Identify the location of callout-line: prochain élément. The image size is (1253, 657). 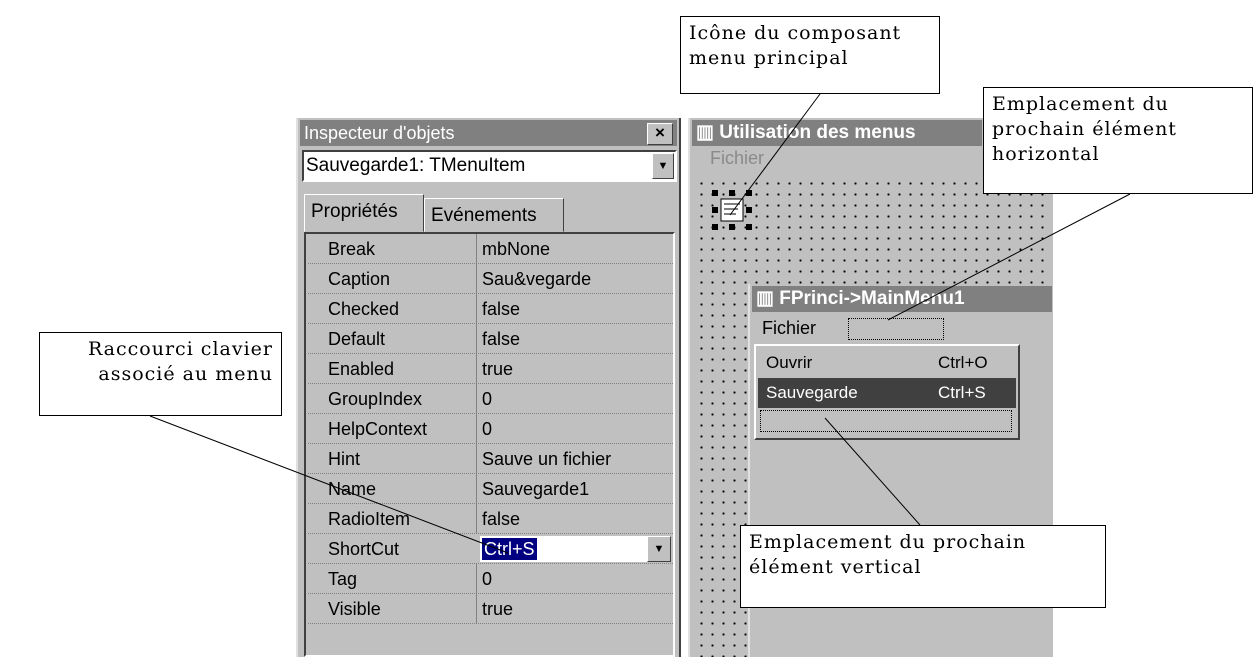
(1084, 129).